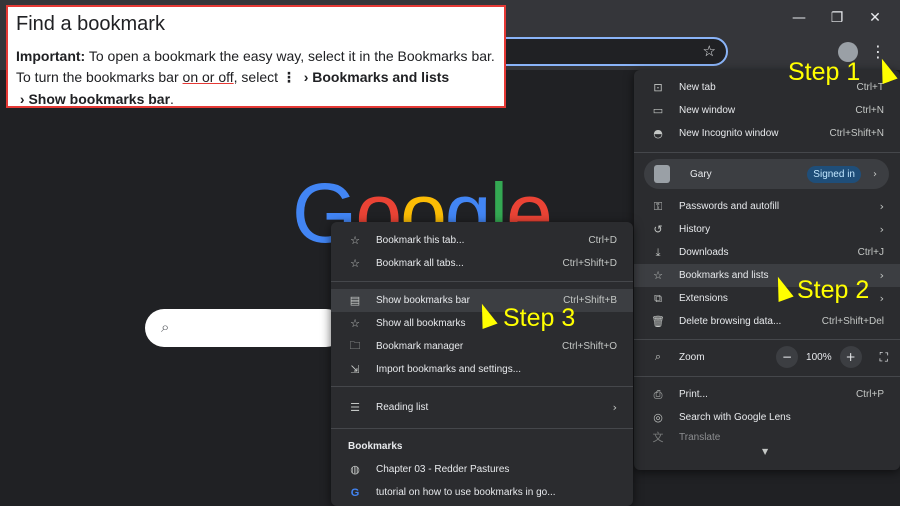  I want to click on zoom-value: 100%, so click(819, 357).